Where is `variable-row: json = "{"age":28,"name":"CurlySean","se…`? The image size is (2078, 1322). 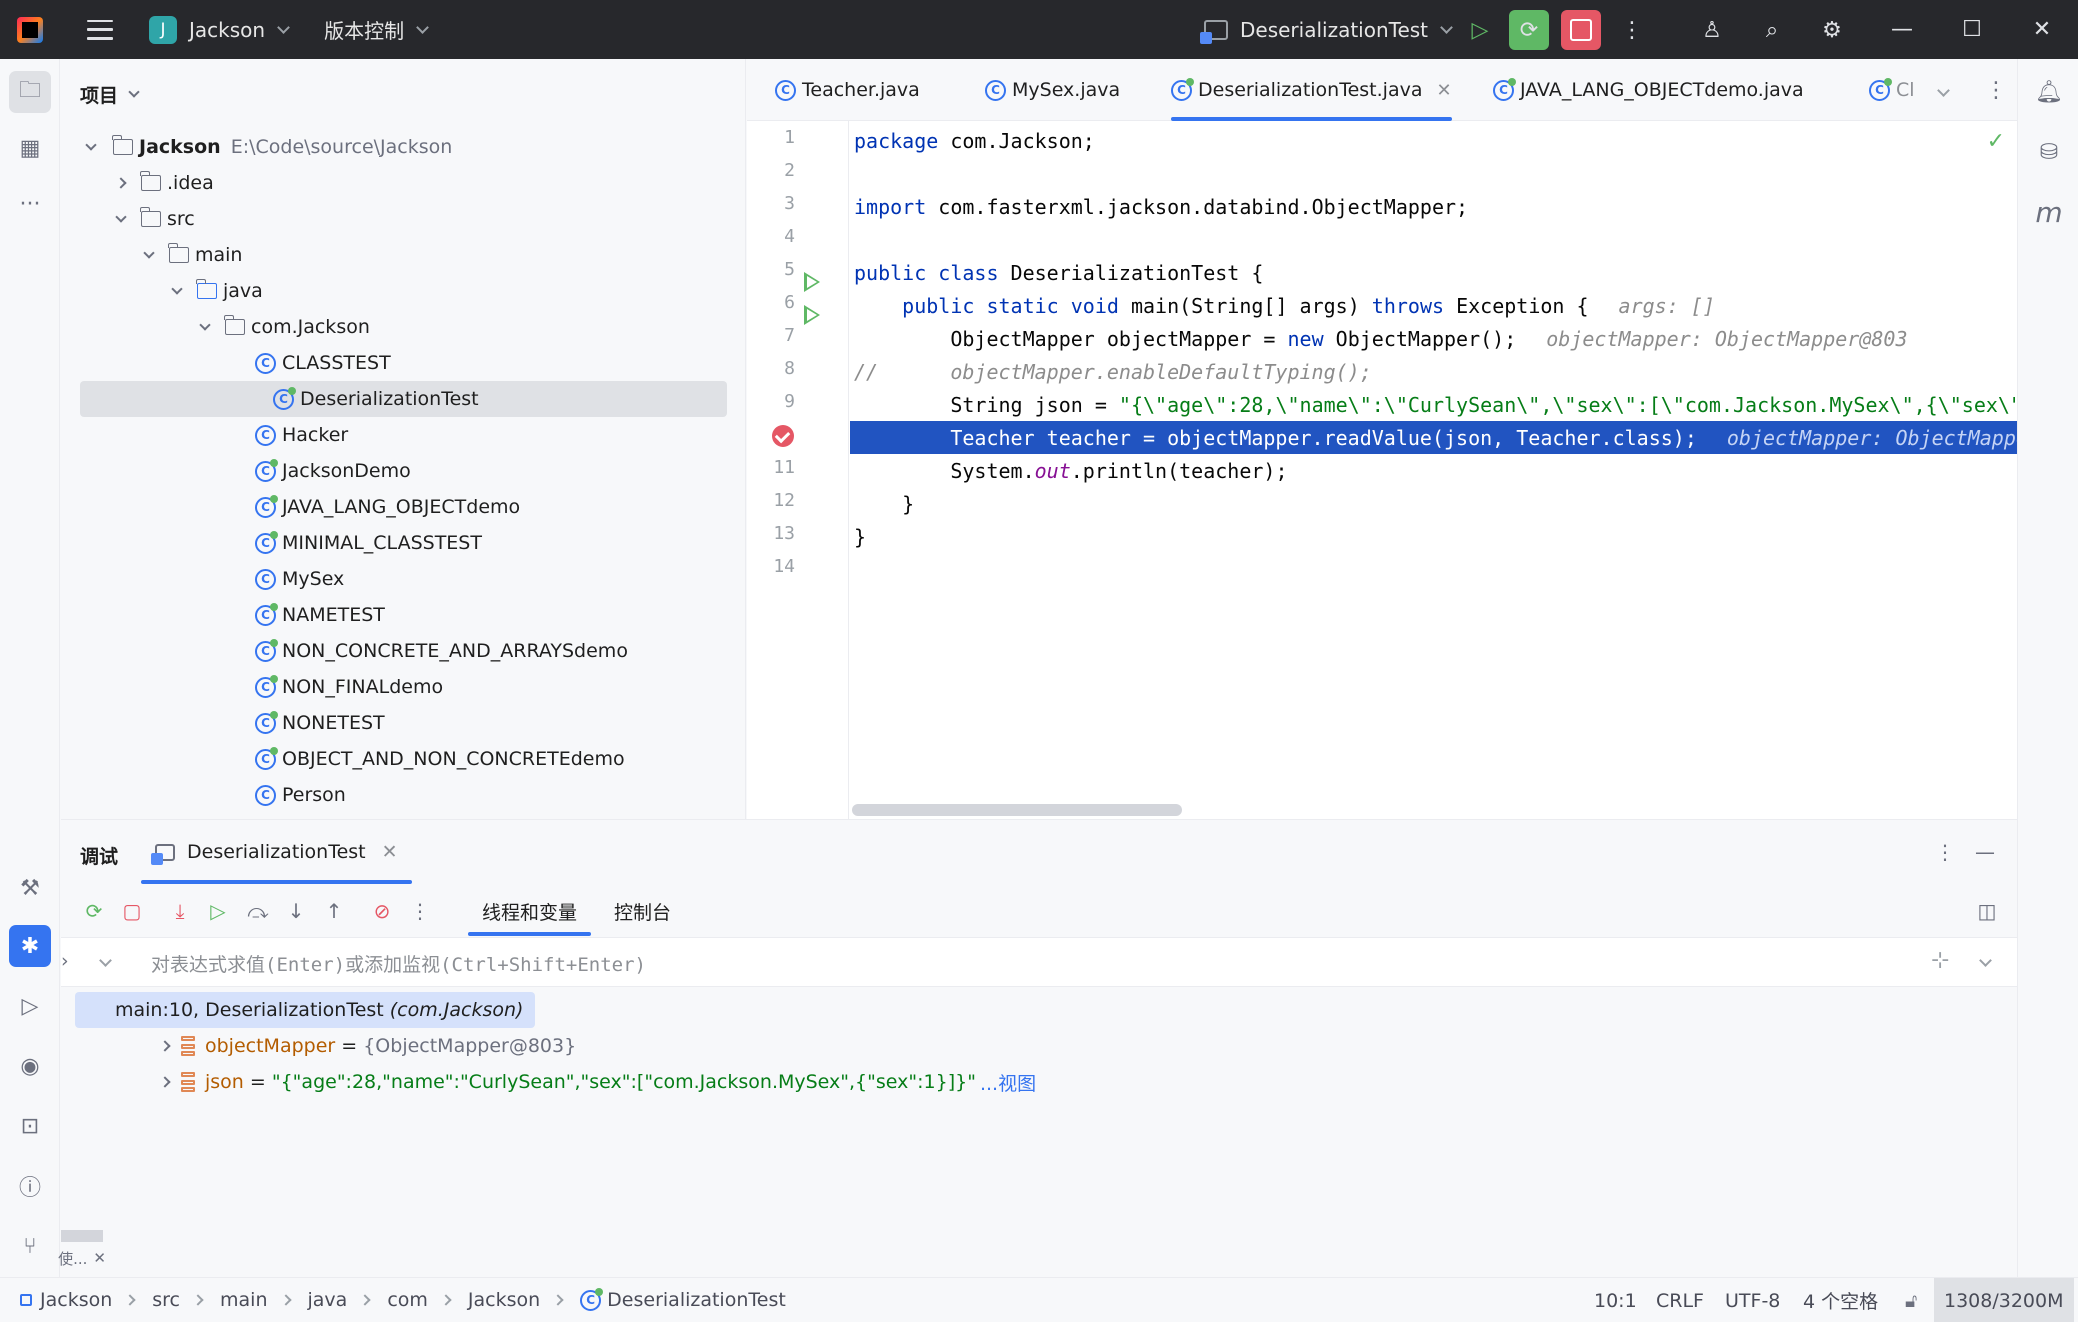 variable-row: json = "{"age":28,"name":"CurlySean","se… is located at coordinates (597, 1082).